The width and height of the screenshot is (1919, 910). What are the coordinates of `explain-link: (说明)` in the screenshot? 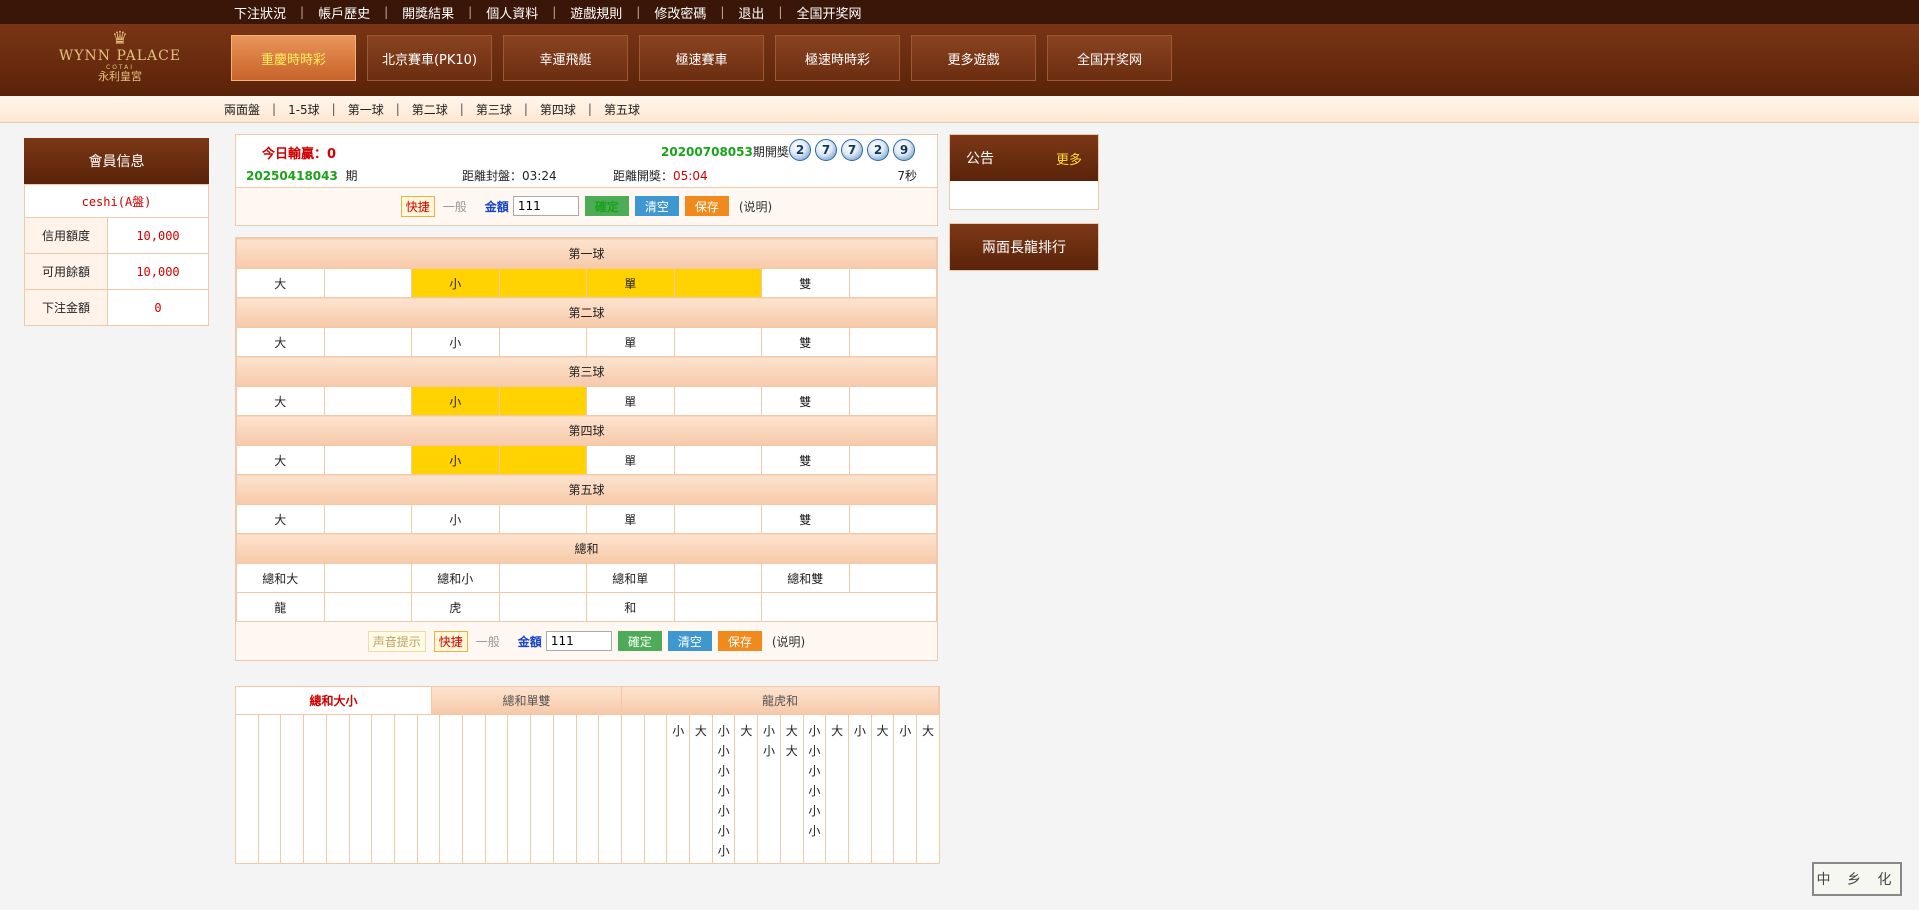 It's located at (755, 206).